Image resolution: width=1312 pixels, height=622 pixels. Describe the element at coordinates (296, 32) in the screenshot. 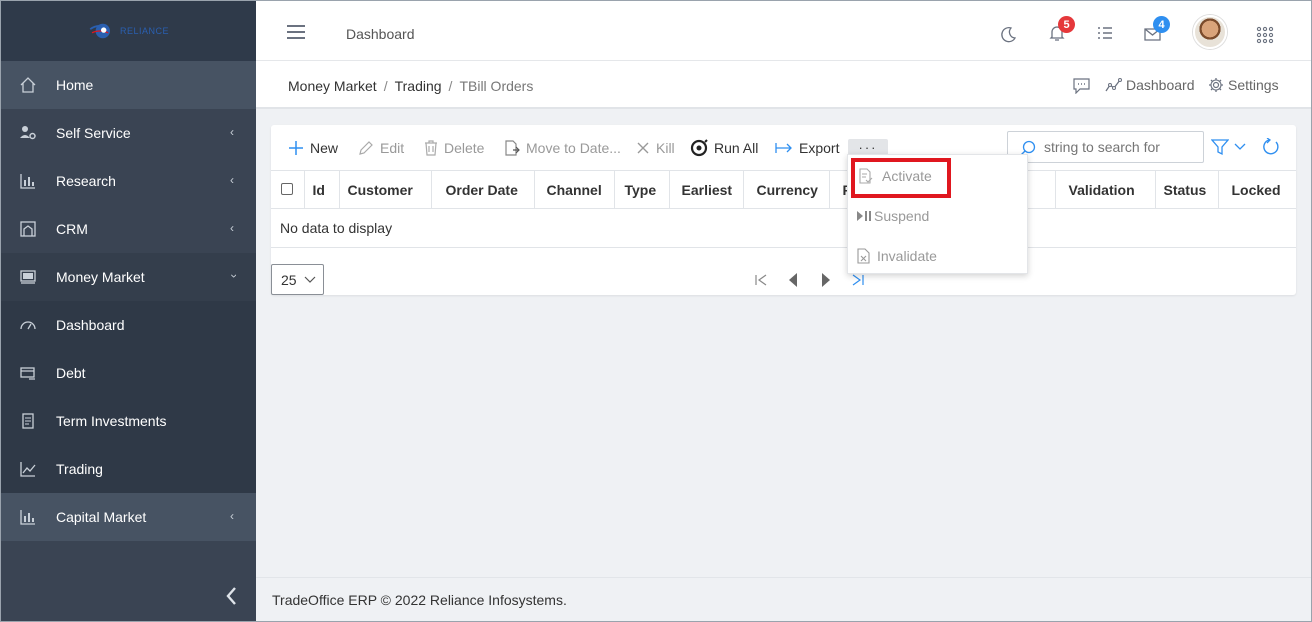

I see `menu-toggle-icon` at that location.